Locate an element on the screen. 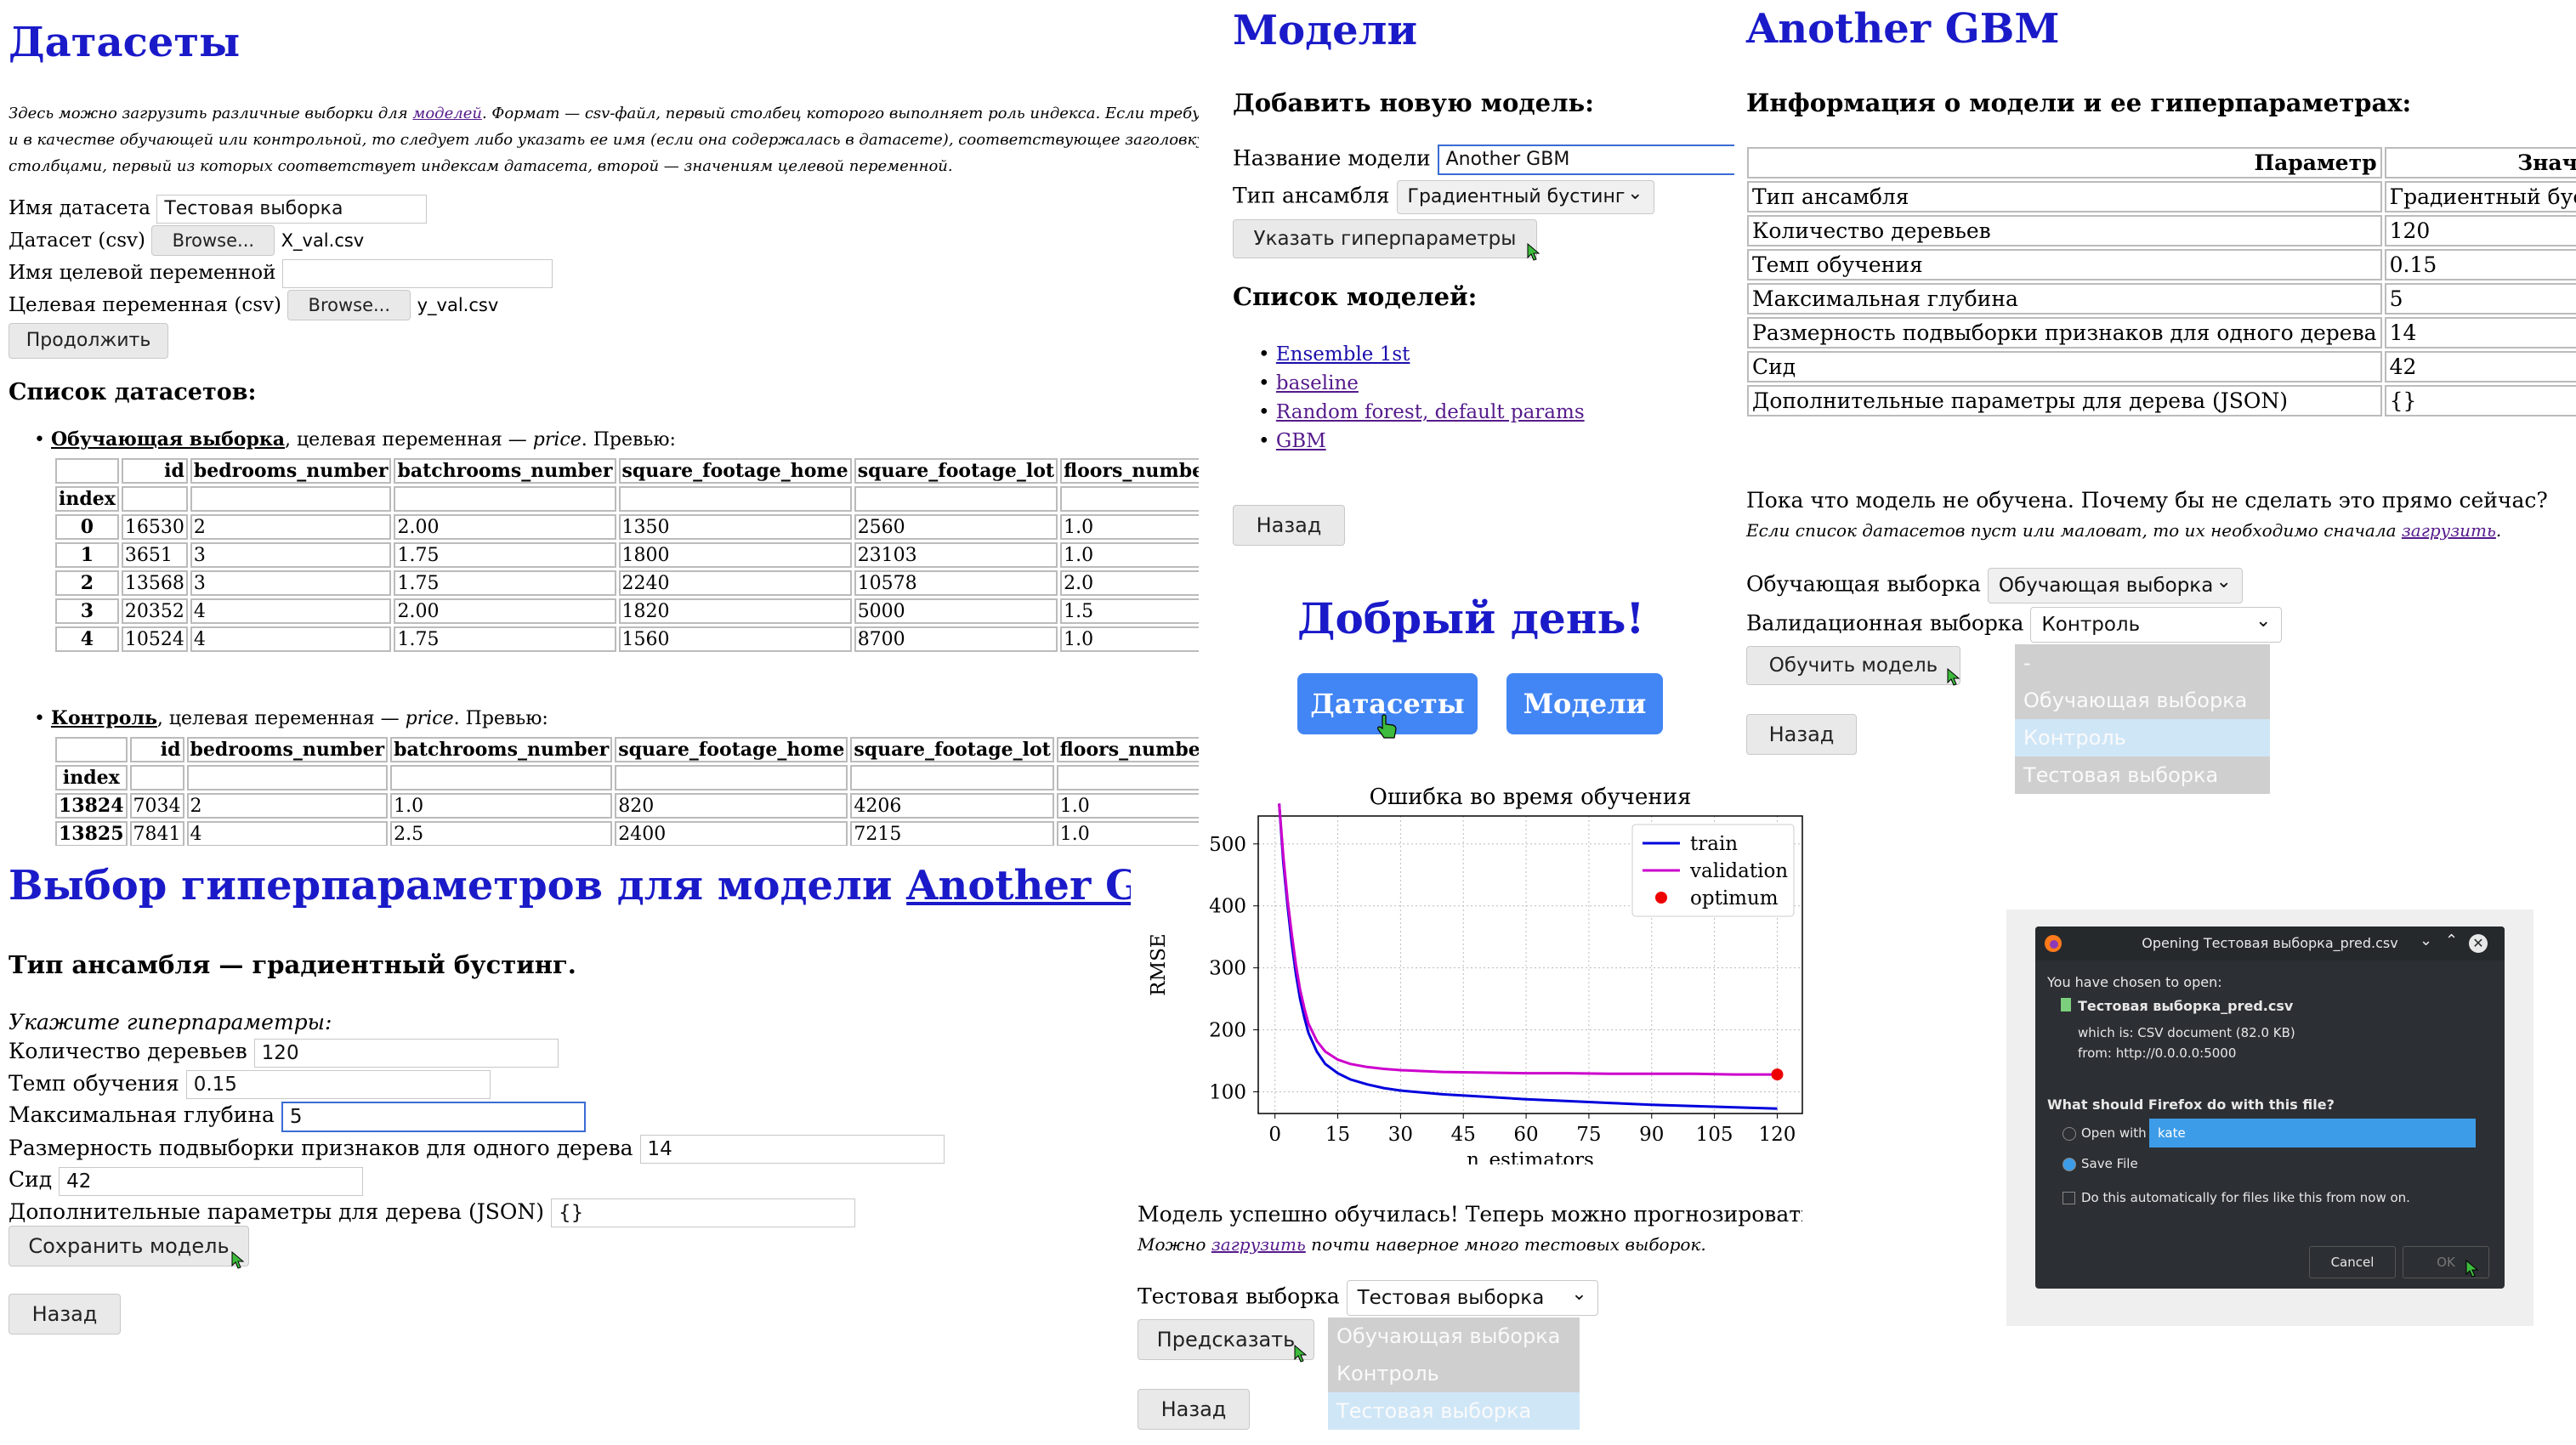 This screenshot has width=2576, height=1445. learning-rate-input: 0.15 is located at coordinates (338, 1084).